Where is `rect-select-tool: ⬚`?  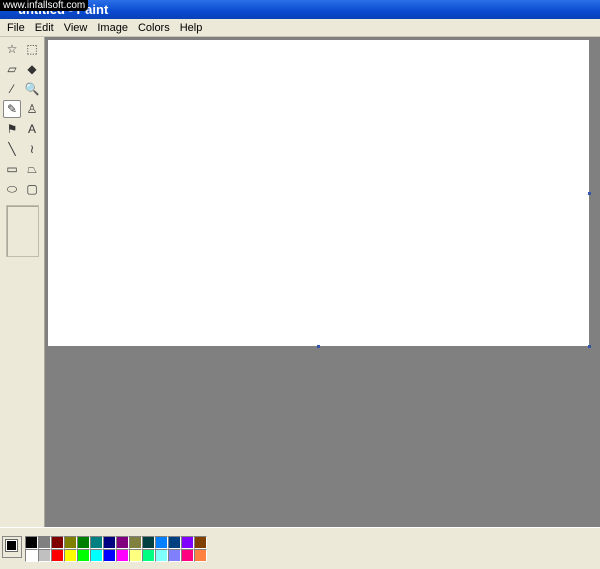
rect-select-tool: ⬚ is located at coordinates (32, 49).